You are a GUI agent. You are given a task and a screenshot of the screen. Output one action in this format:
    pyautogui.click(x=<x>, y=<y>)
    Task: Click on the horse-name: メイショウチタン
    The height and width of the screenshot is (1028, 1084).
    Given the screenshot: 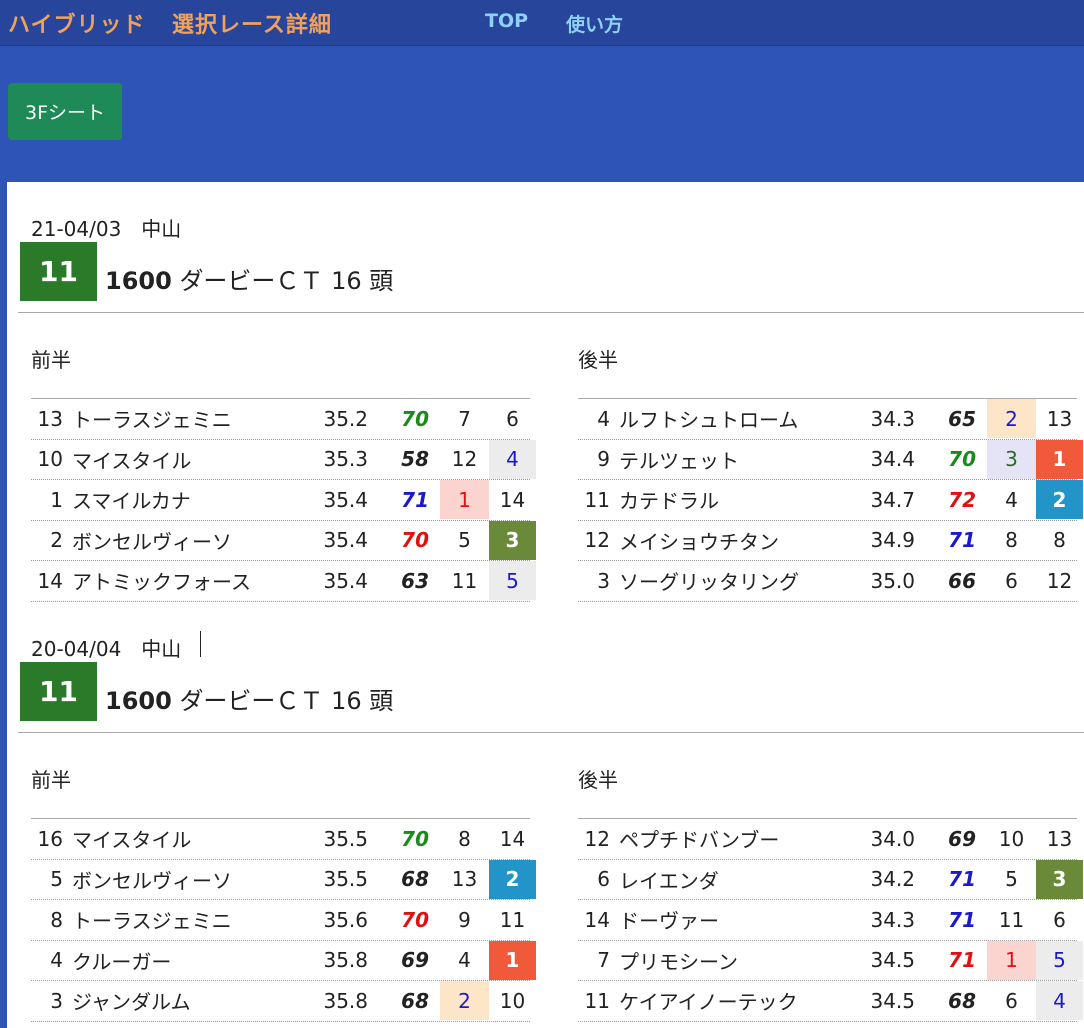 What is the action you would take?
    pyautogui.click(x=699, y=541)
    